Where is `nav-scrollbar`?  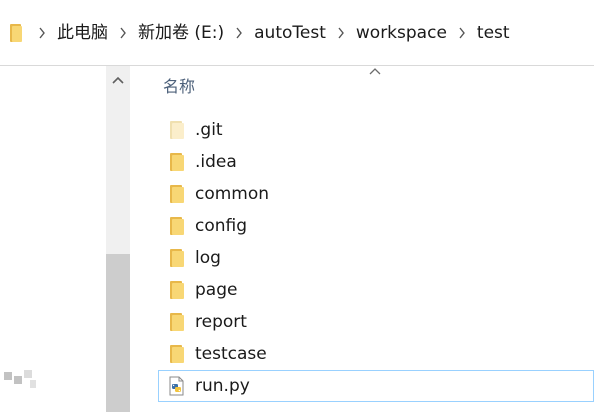 nav-scrollbar is located at coordinates (118, 239).